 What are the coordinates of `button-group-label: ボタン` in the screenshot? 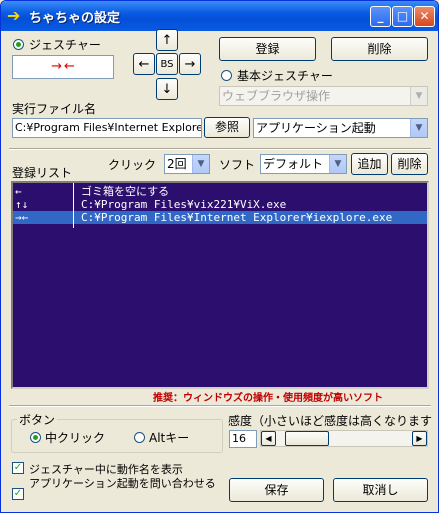 It's located at (37, 419).